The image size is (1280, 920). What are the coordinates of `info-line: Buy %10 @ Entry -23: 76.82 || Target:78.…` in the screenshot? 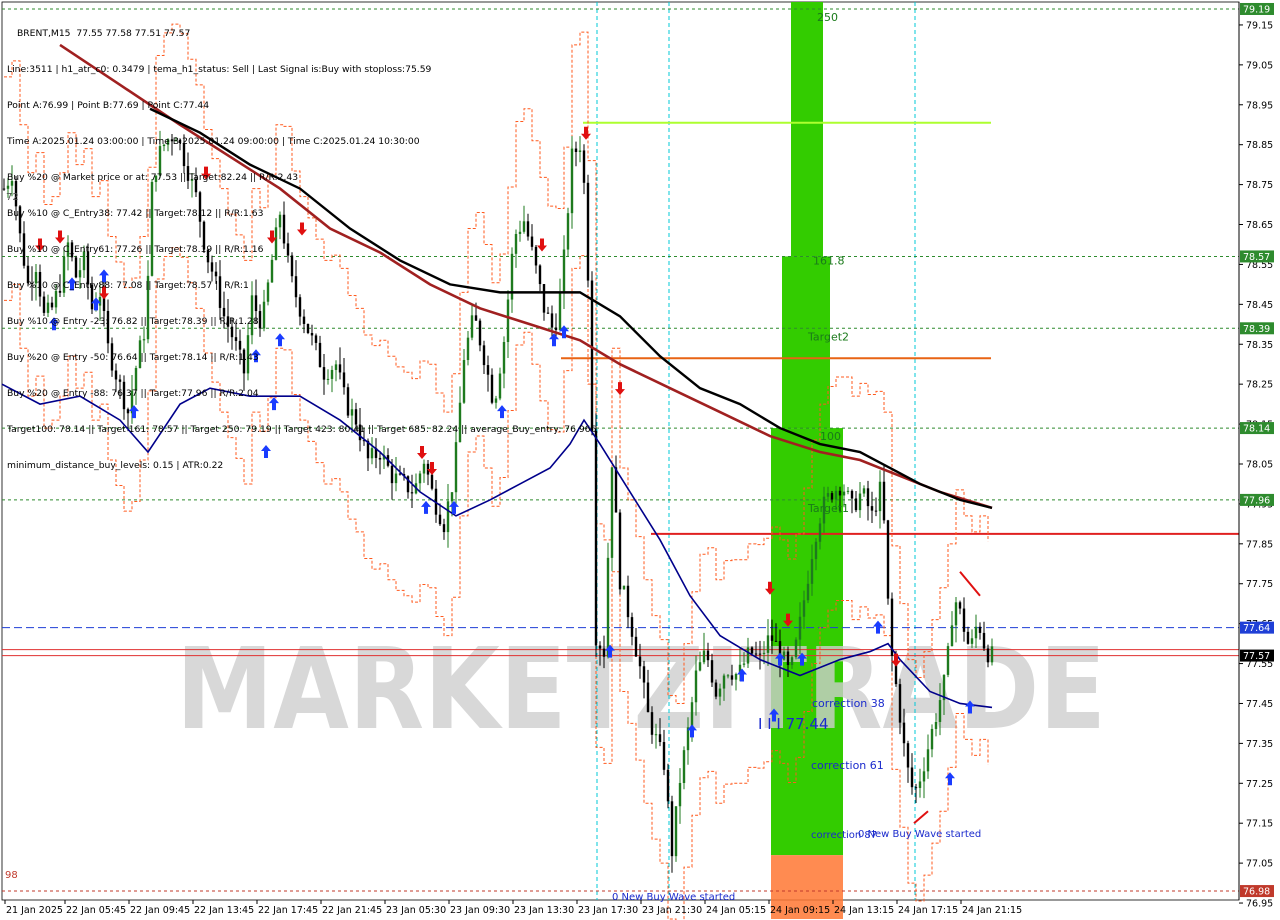 It's located at (133, 321).